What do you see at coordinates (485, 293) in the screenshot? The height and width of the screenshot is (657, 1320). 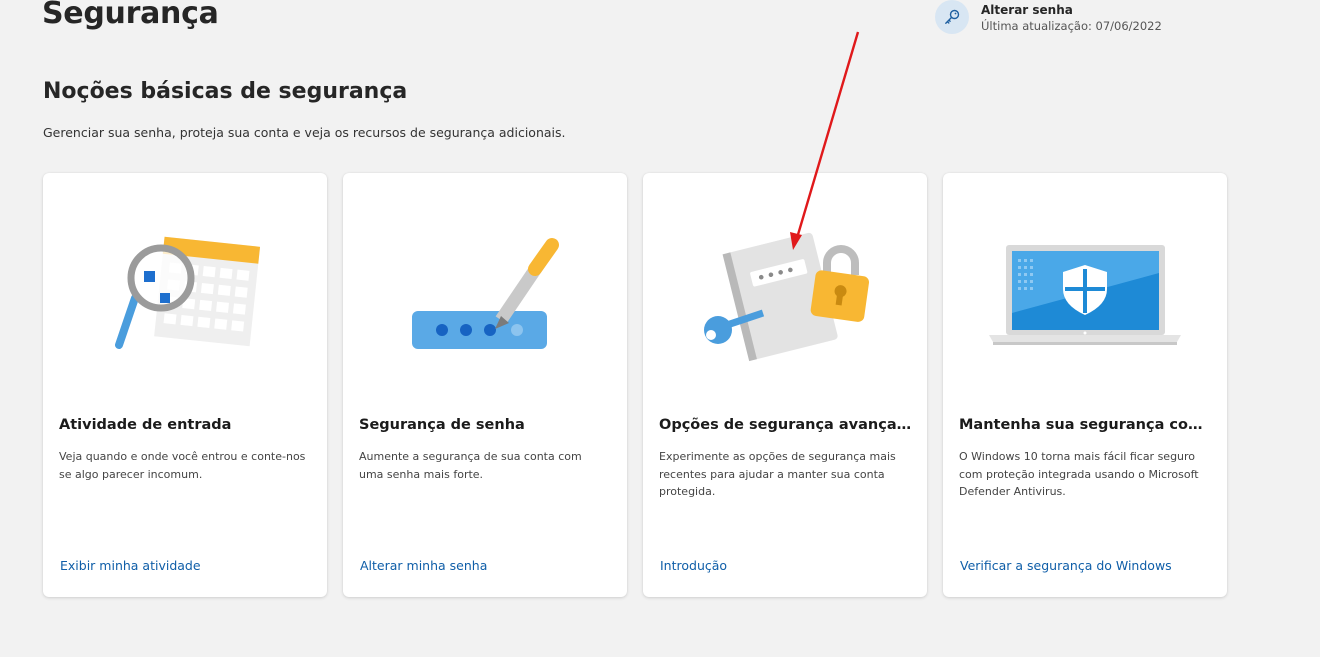 I see `password-pen-icon` at bounding box center [485, 293].